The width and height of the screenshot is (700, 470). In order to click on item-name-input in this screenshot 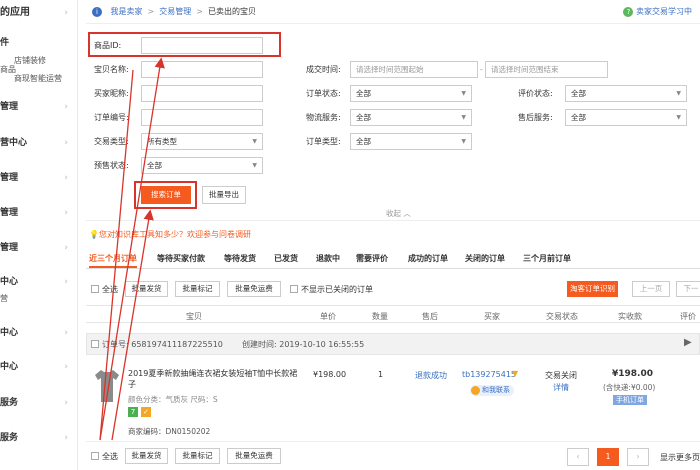, I will do `click(202, 69)`.